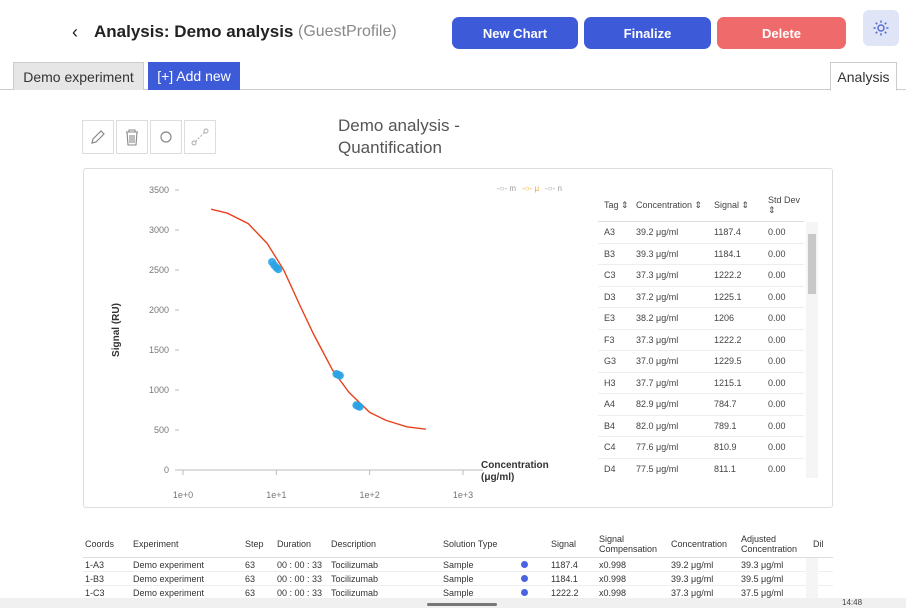 Image resolution: width=906 pixels, height=608 pixels. Describe the element at coordinates (610, 468) in the screenshot. I see `table-cell: D4` at that location.